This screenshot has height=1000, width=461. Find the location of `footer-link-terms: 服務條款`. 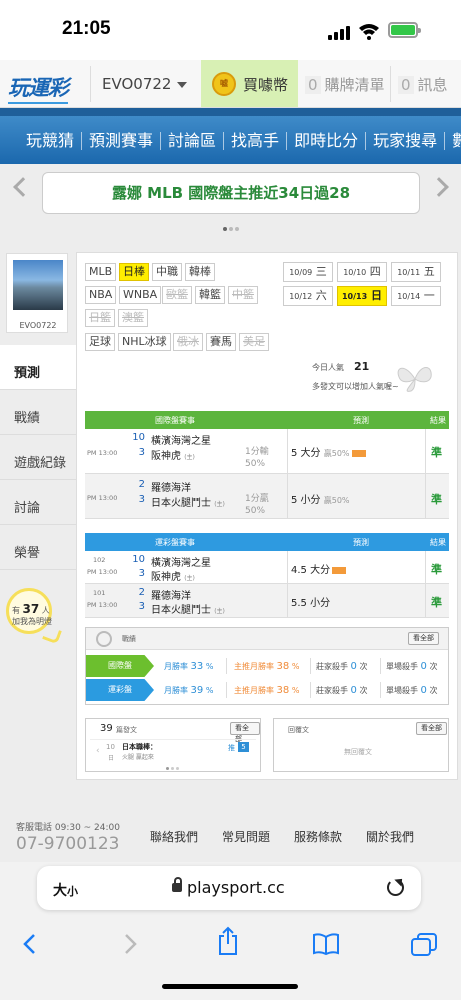

footer-link-terms: 服務條款 is located at coordinates (318, 837).